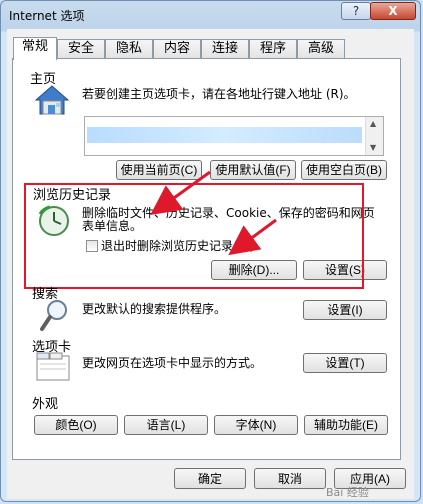 The width and height of the screenshot is (423, 504). What do you see at coordinates (35, 48) in the screenshot?
I see `tab-general: 常规` at bounding box center [35, 48].